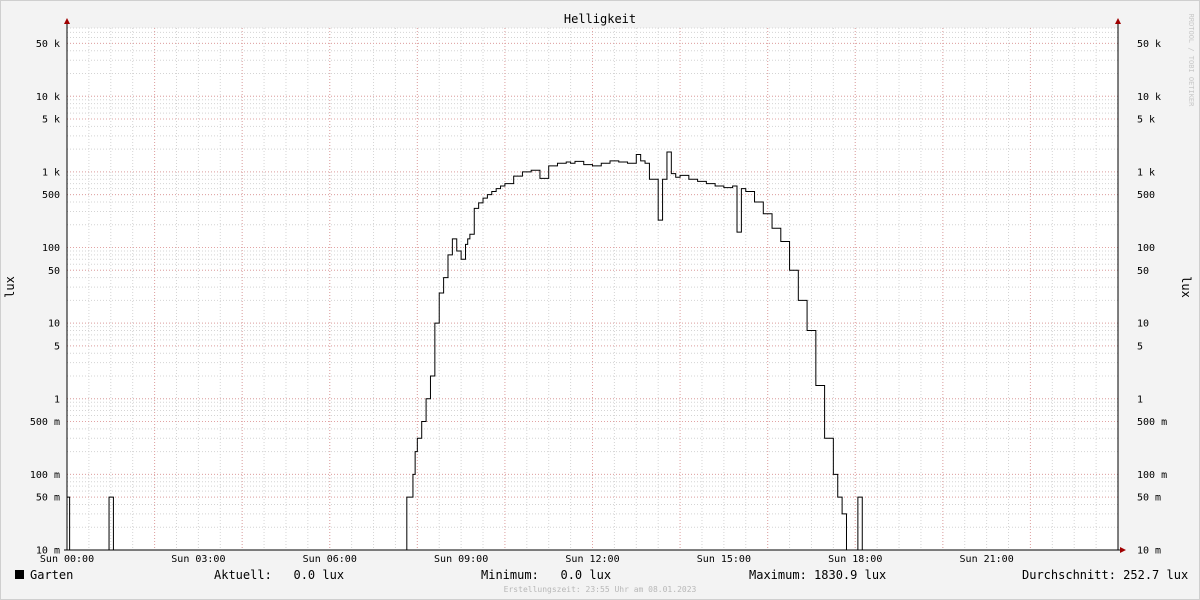  I want to click on y-tick-label-left-1: 50 m, so click(48, 498).